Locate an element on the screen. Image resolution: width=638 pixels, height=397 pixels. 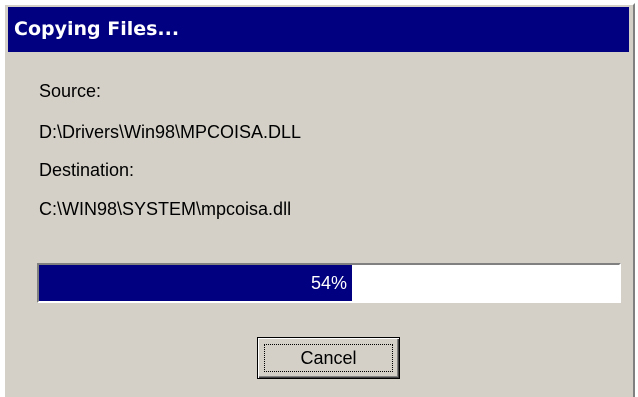
cancel-button: Cancel is located at coordinates (328, 358).